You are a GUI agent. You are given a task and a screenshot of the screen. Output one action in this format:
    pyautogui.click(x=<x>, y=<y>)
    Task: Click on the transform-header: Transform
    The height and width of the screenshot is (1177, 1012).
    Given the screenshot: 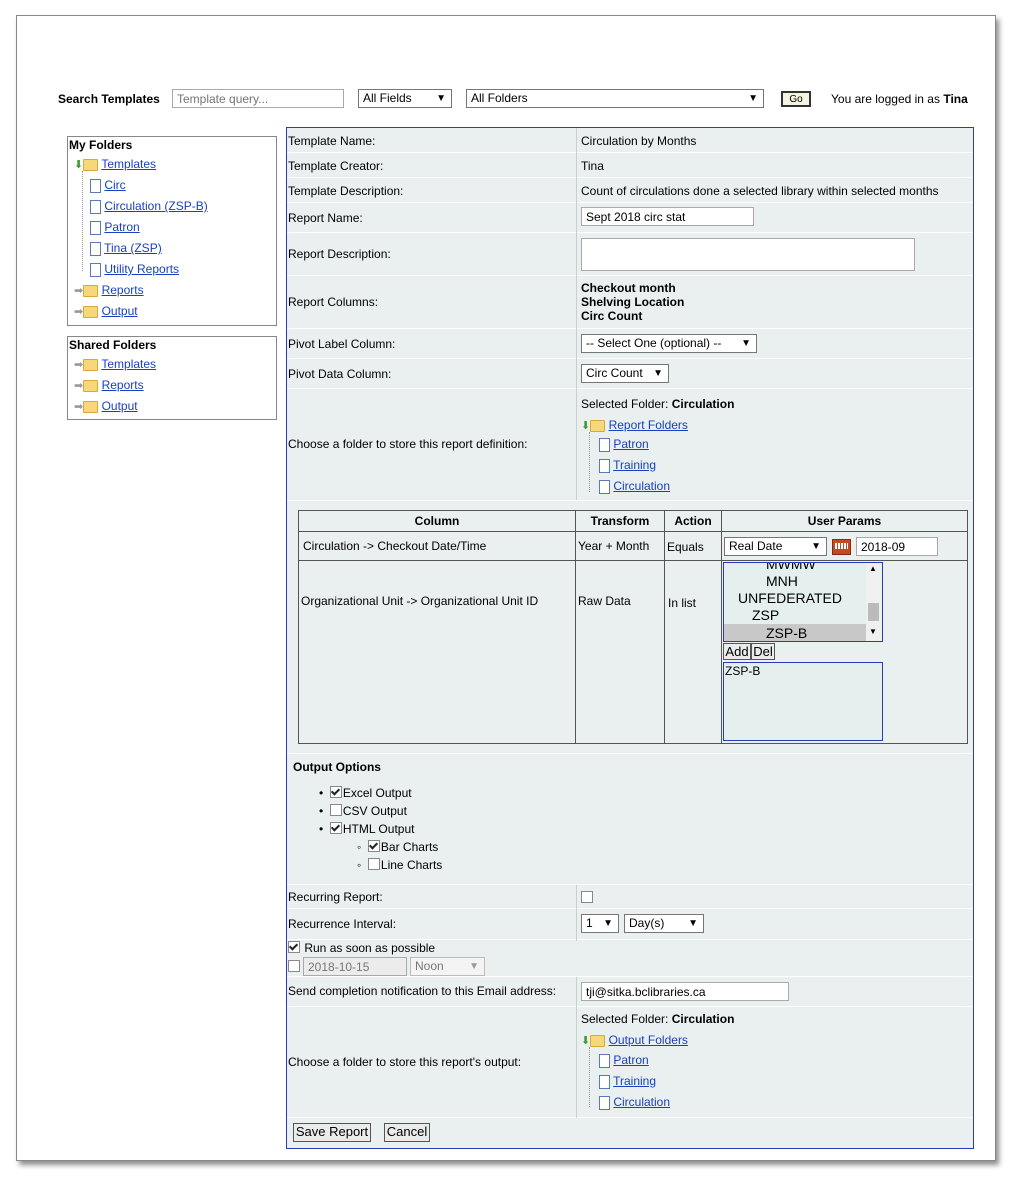 What is the action you would take?
    pyautogui.click(x=620, y=521)
    